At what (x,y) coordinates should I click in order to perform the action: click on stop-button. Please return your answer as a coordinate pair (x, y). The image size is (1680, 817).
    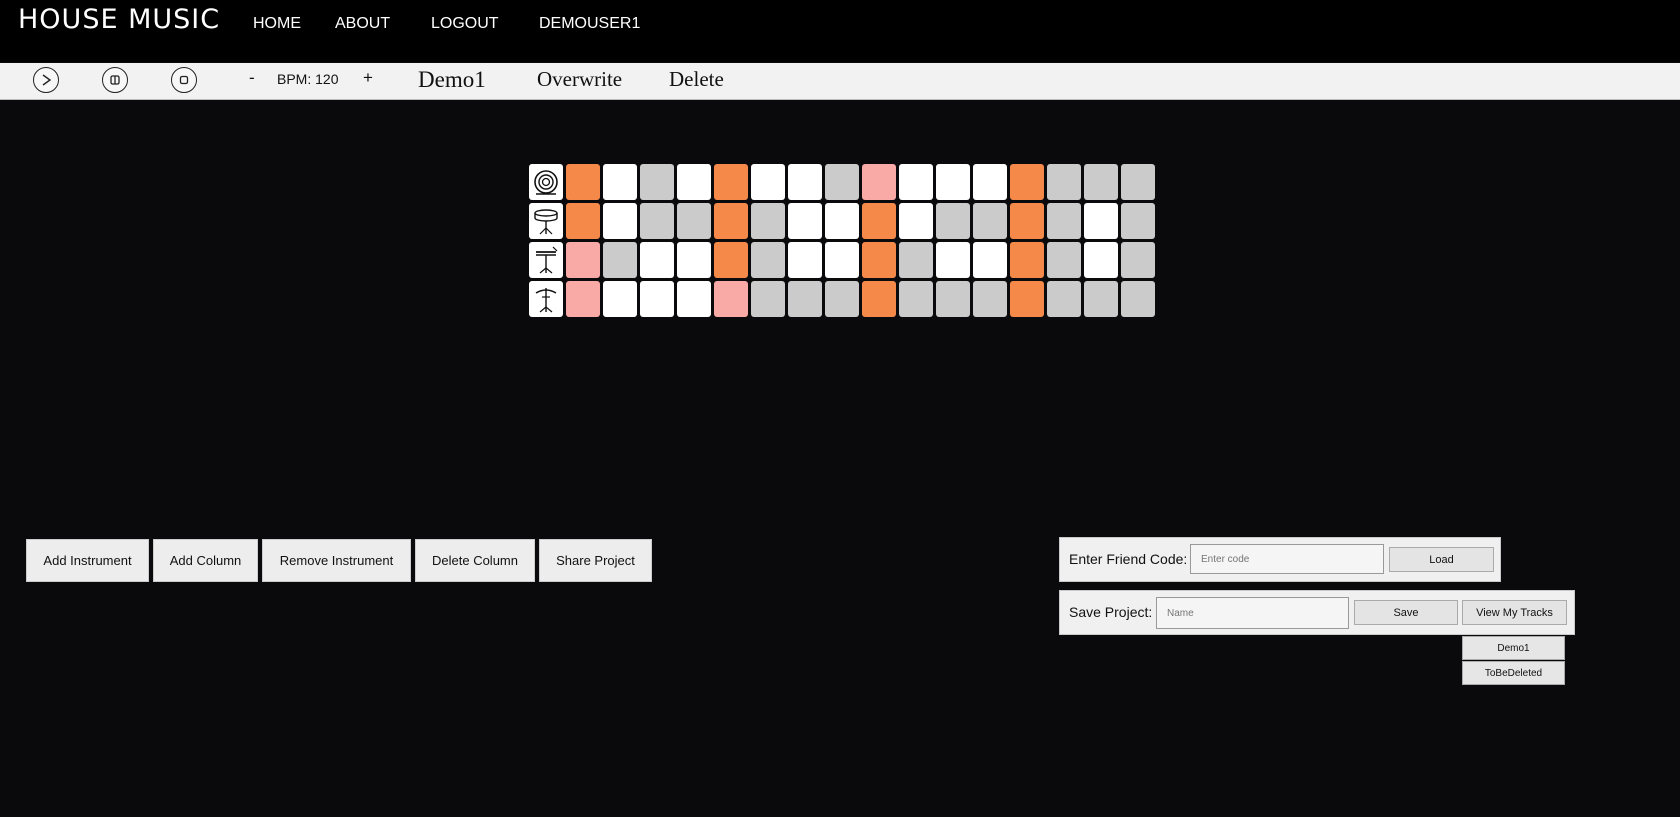
    Looking at the image, I should click on (184, 80).